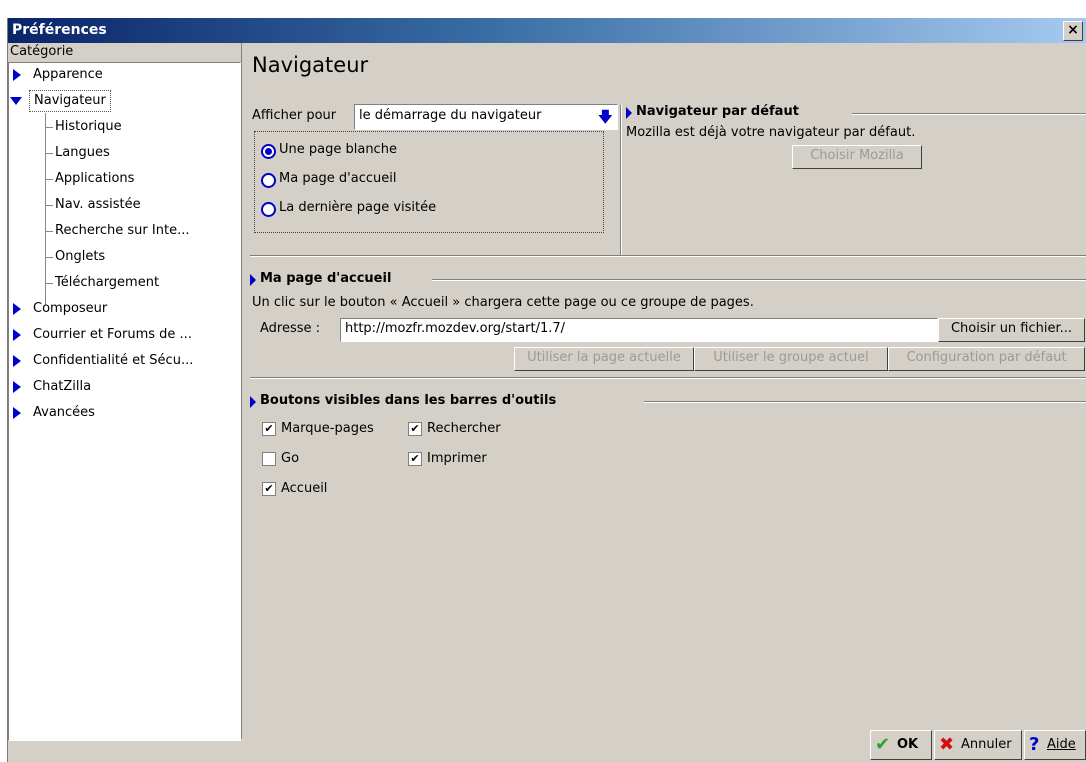 This screenshot has width=1086, height=762. I want to click on address-field, so click(639, 330).